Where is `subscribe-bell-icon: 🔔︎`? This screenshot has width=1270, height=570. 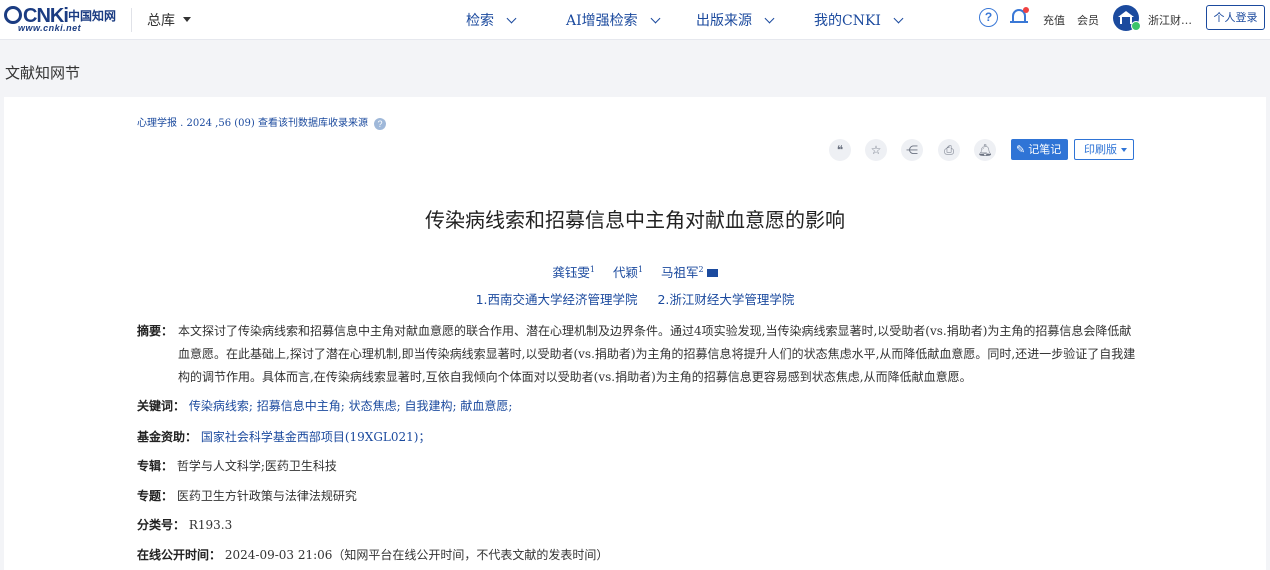
subscribe-bell-icon: 🔔︎ is located at coordinates (985, 150).